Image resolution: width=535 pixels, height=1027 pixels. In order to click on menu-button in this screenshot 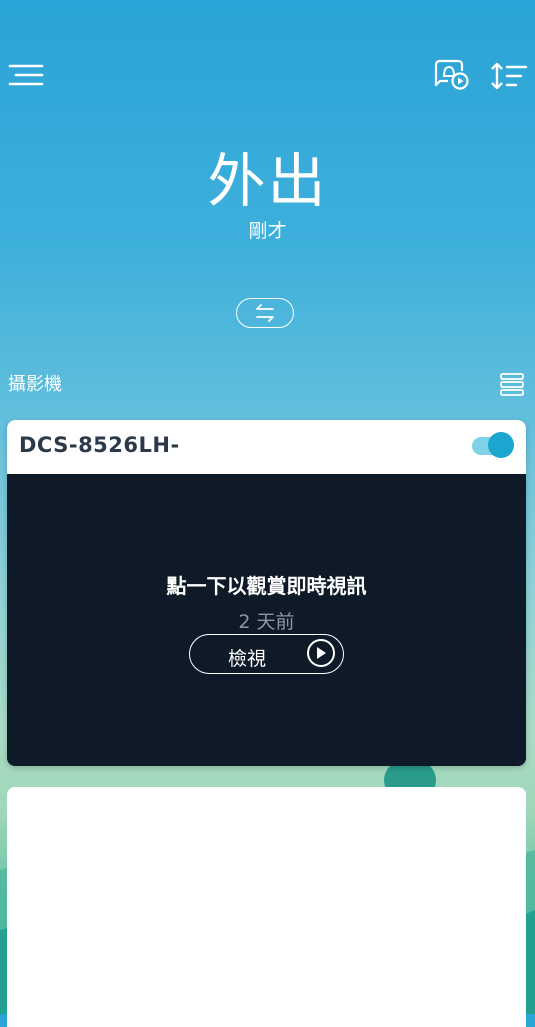, I will do `click(26, 75)`.